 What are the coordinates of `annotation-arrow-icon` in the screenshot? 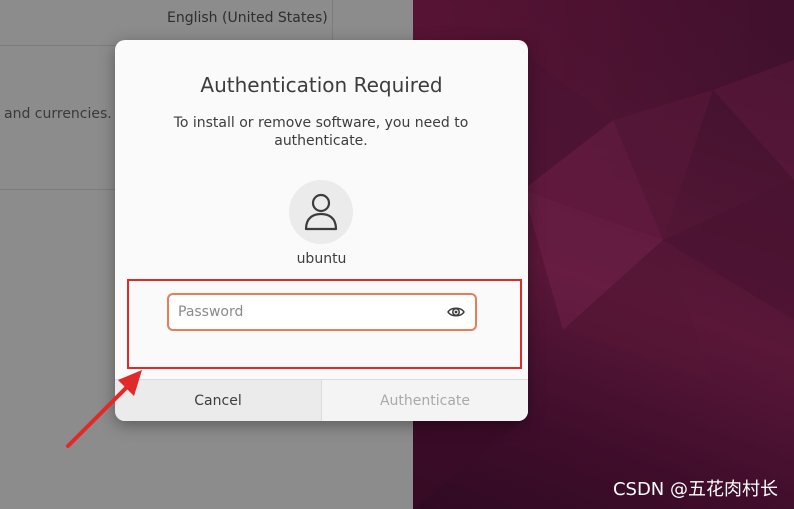 It's located at (104, 409).